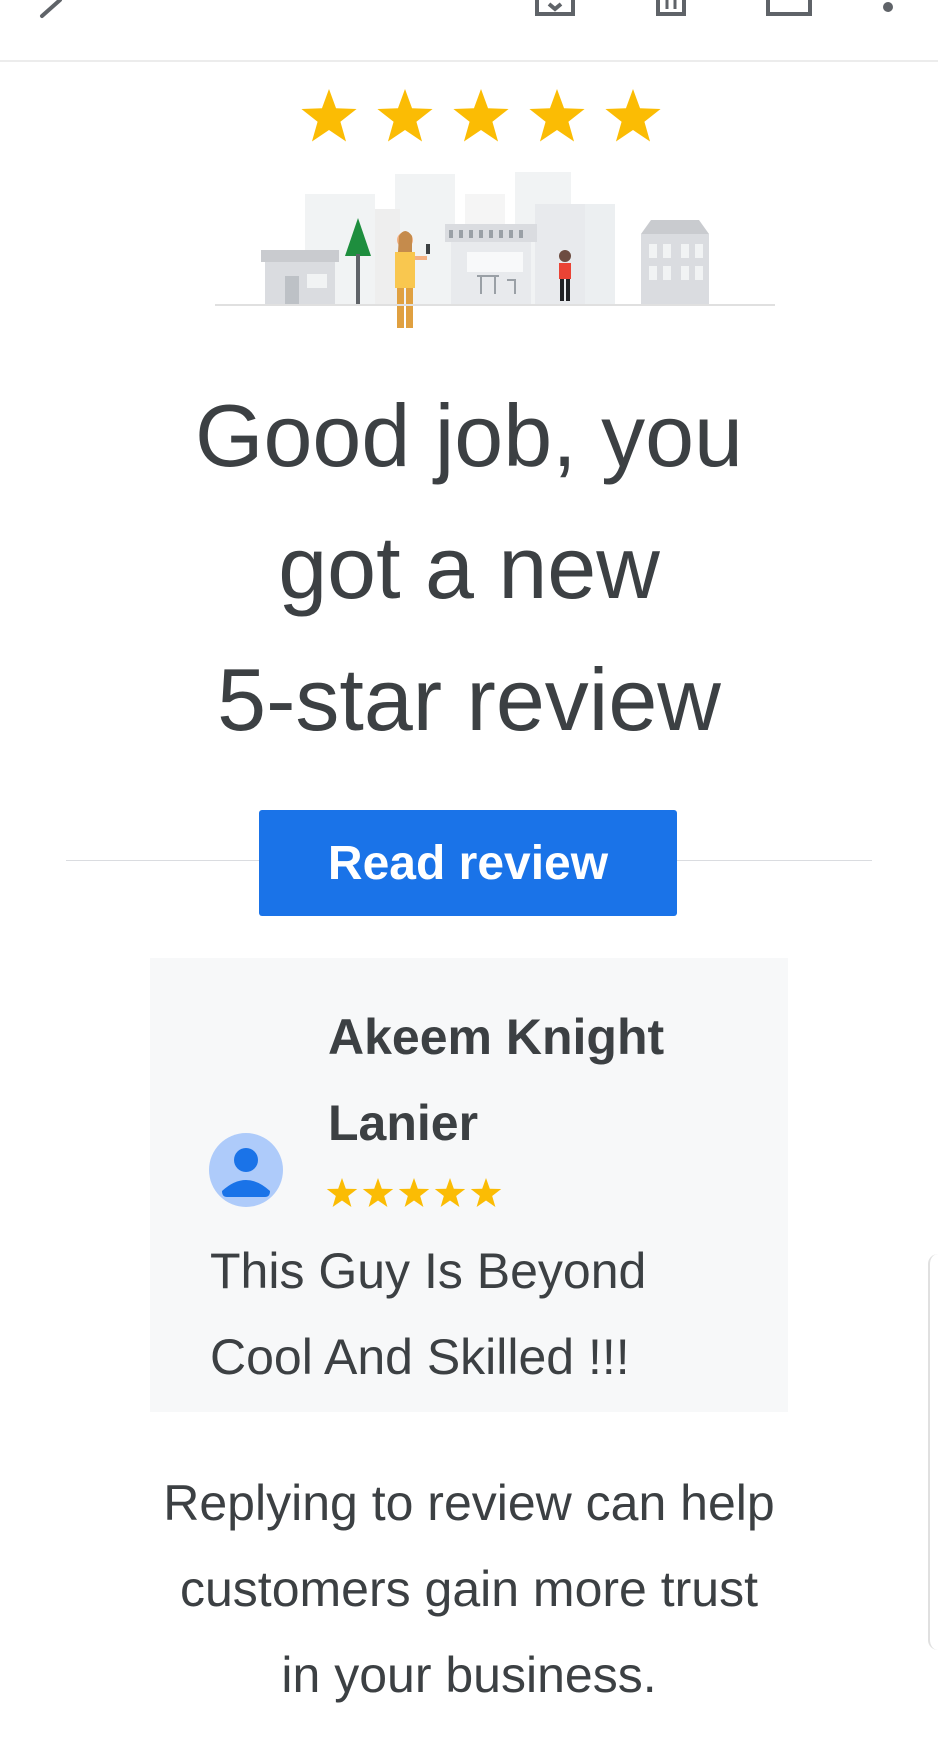 This screenshot has height=1742, width=938. Describe the element at coordinates (789, 10) in the screenshot. I see `mail-icon` at that location.